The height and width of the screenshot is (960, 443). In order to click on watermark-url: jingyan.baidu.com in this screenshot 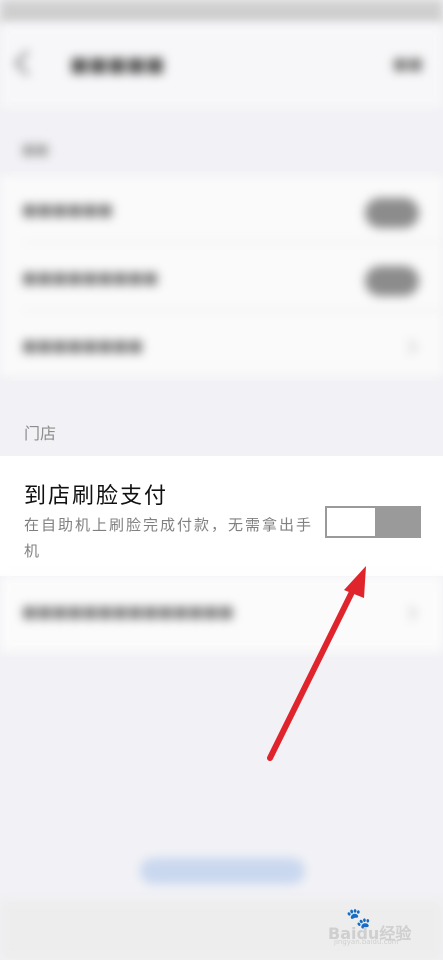, I will do `click(366, 942)`.